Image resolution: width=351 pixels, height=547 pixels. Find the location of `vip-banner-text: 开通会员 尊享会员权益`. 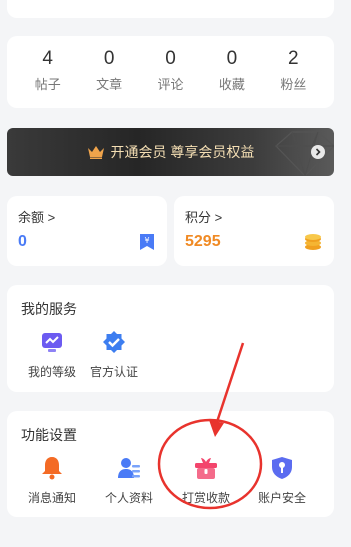

vip-banner-text: 开通会员 尊享会员权益 is located at coordinates (182, 152).